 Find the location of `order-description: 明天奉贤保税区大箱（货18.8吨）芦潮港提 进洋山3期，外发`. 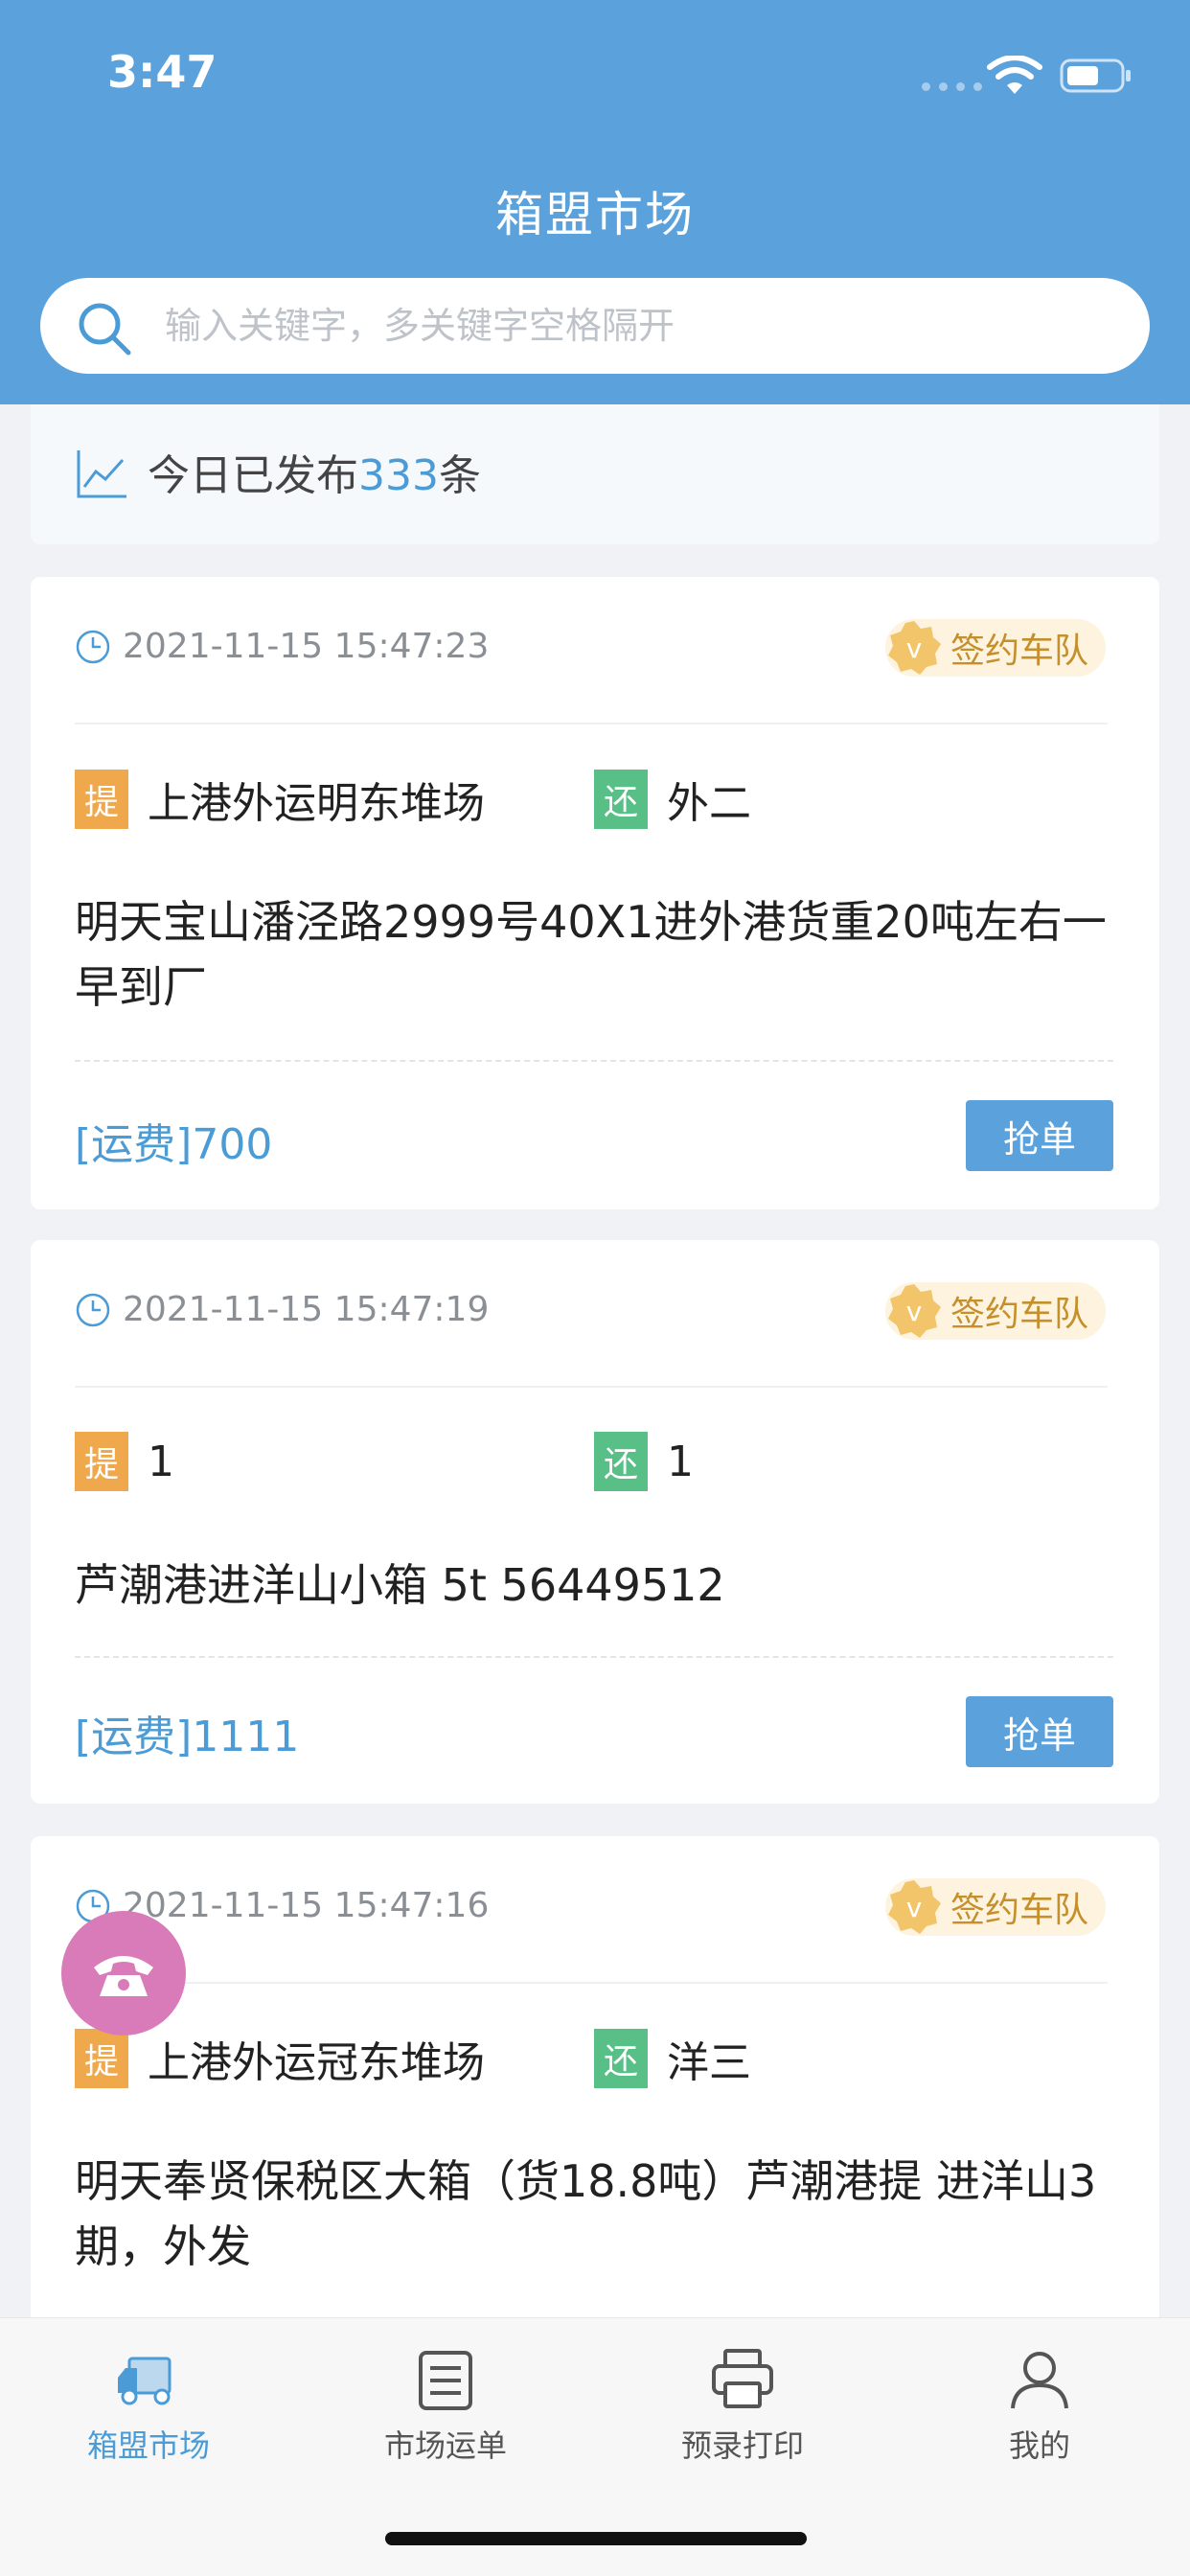

order-description: 明天奉贤保税区大箱（货18.8吨）芦潮港提 进洋山3期，外发 is located at coordinates (586, 2213).